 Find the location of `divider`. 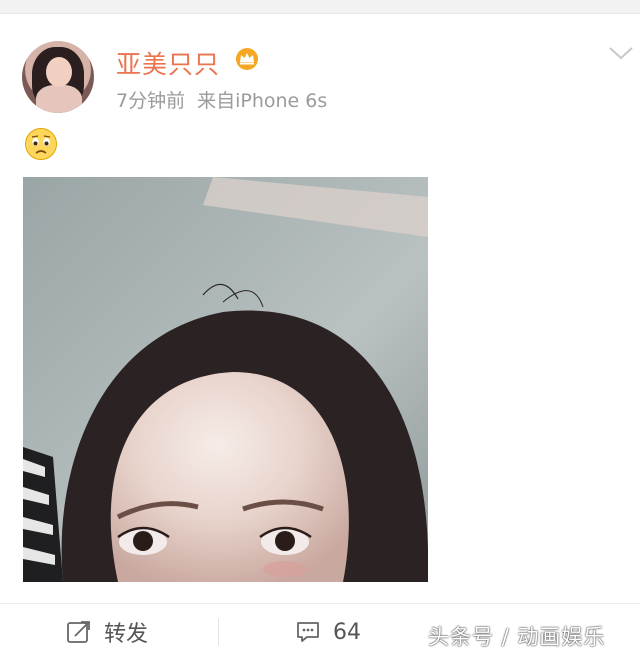

divider is located at coordinates (320, 603).